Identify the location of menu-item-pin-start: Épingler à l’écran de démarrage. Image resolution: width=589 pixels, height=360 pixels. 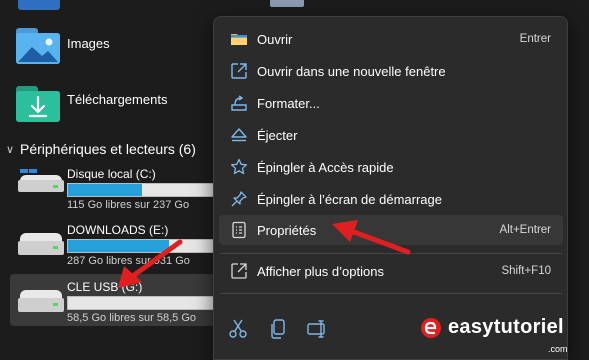
(391, 199).